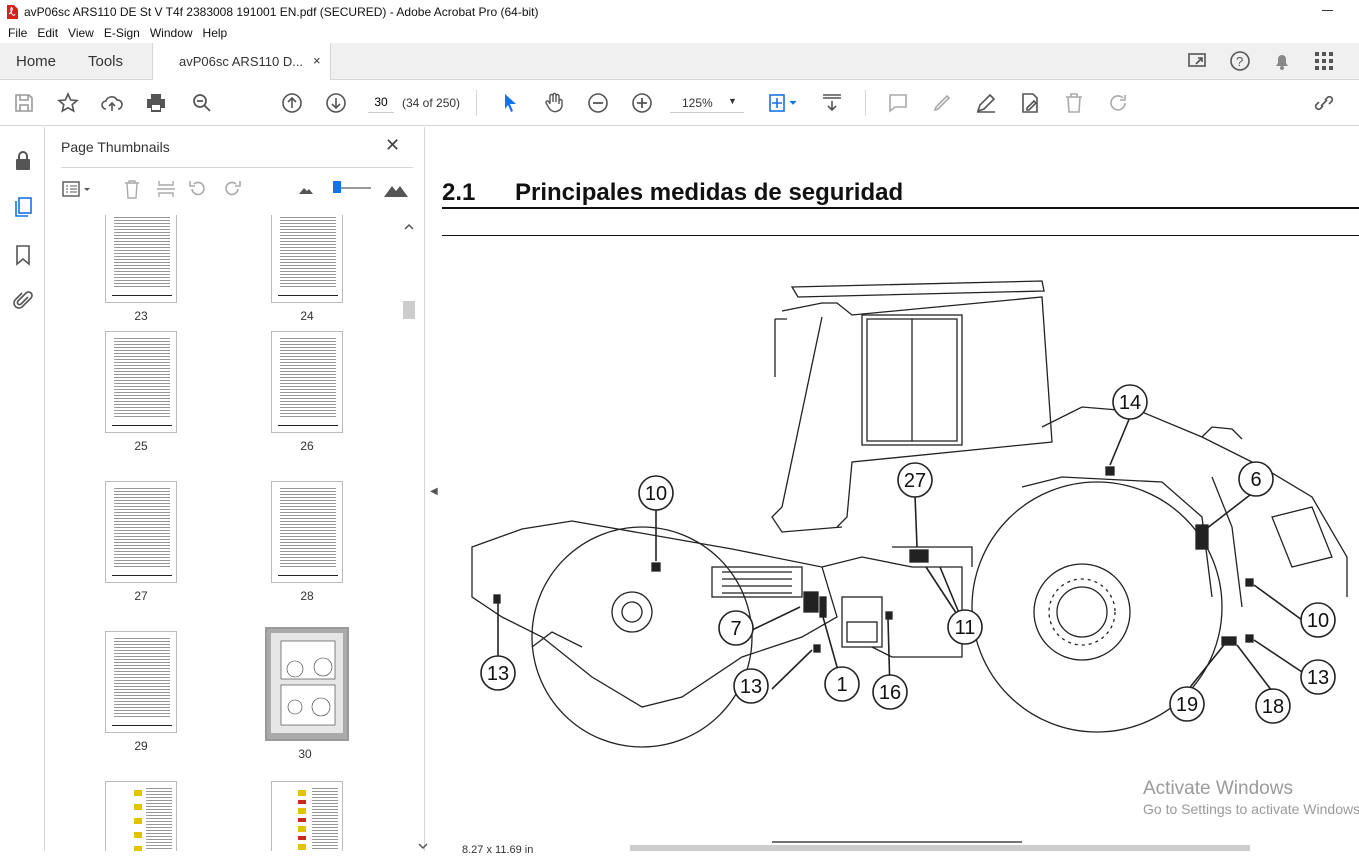 This screenshot has height=856, width=1359. I want to click on menu-help: Help, so click(215, 33).